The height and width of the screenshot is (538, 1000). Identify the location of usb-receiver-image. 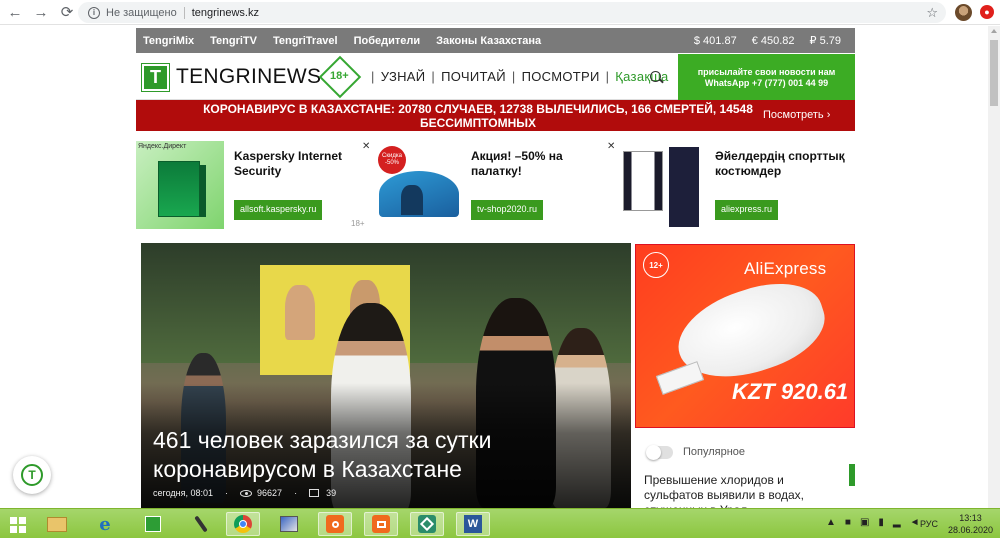
(680, 378).